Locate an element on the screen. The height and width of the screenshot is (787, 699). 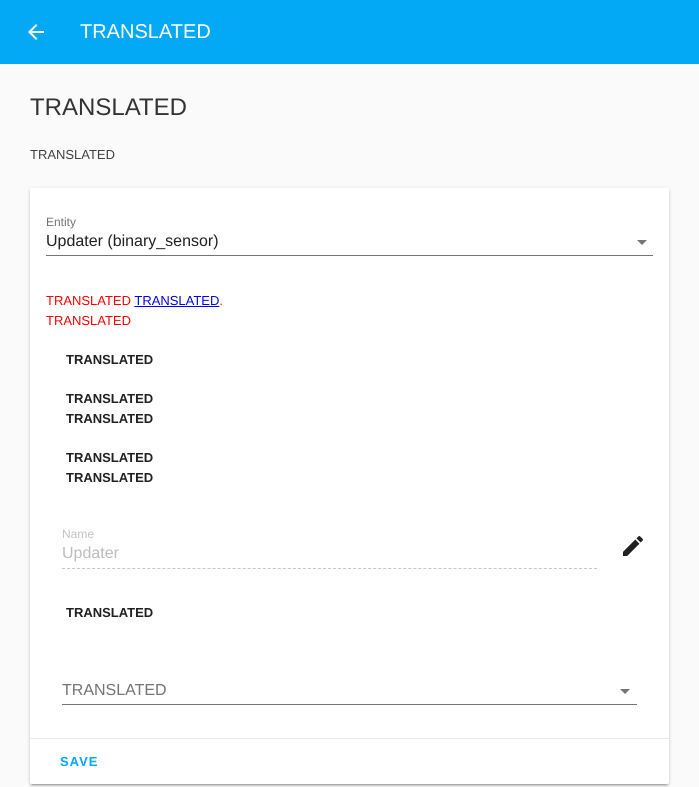
app-bar-title: TRANSLATED is located at coordinates (145, 32).